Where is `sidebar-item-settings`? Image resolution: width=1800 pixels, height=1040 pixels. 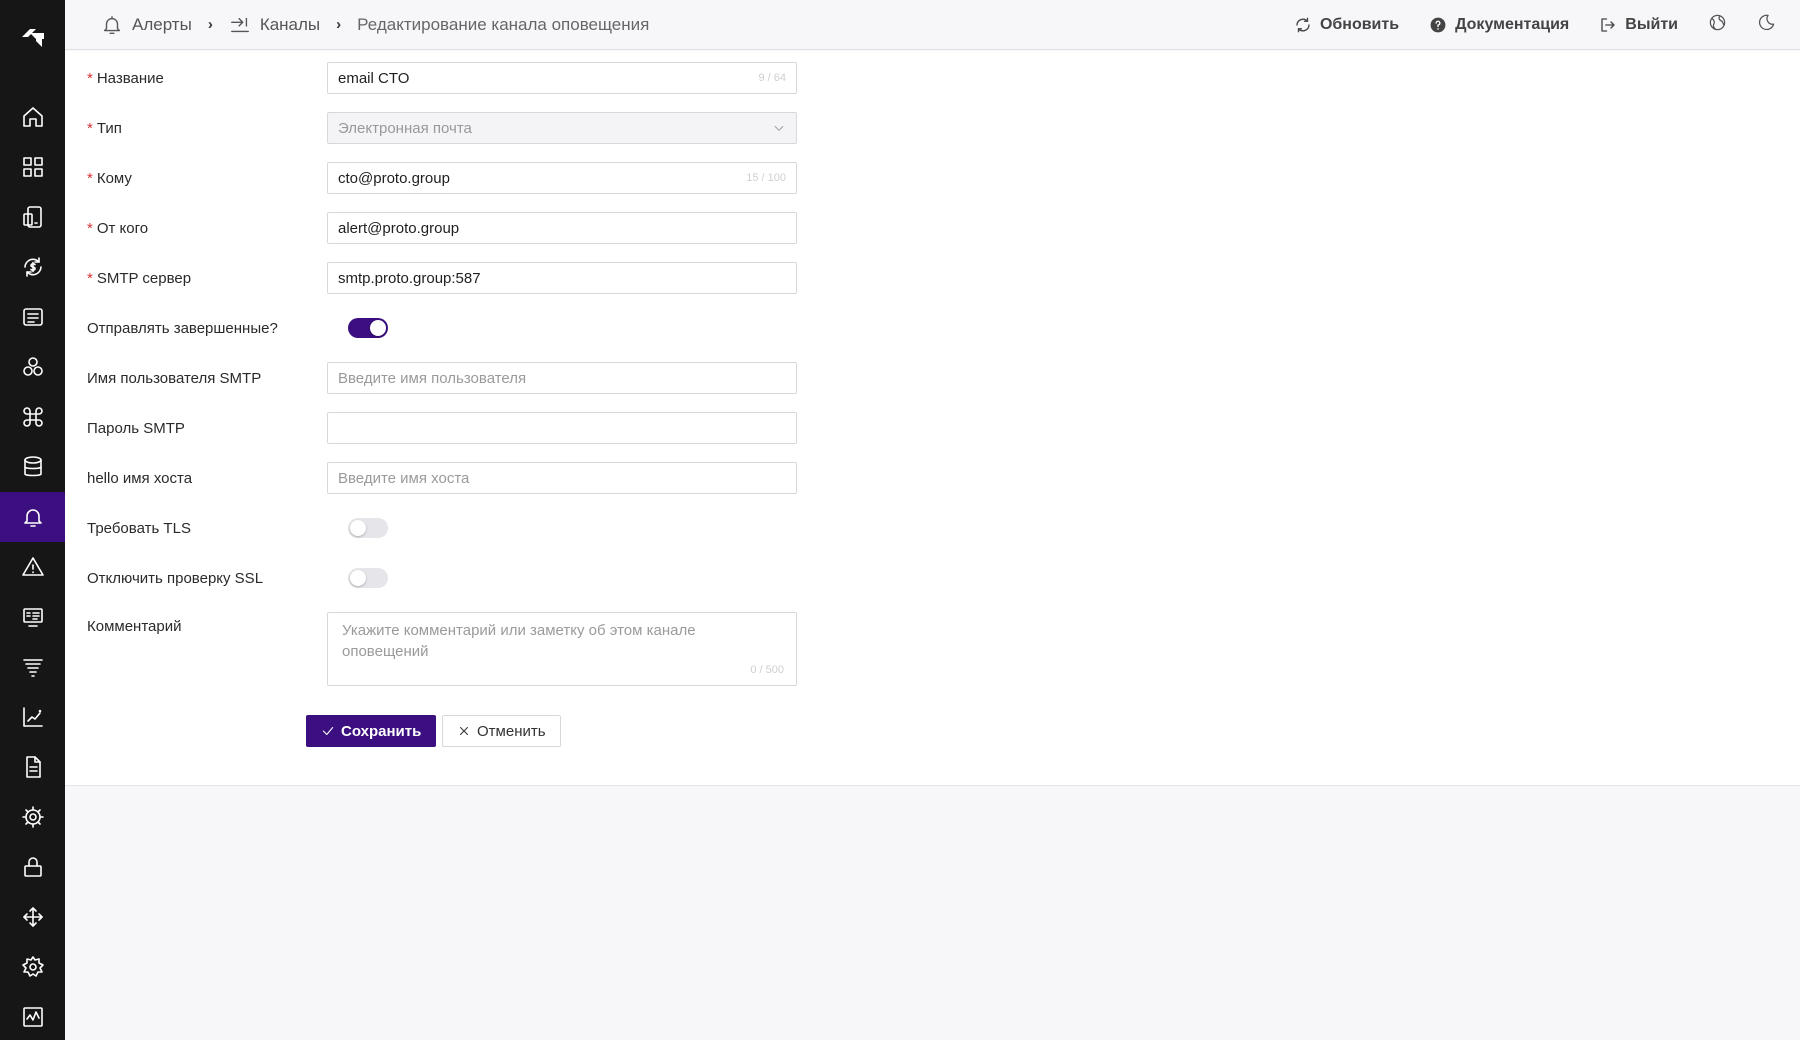 sidebar-item-settings is located at coordinates (32, 967).